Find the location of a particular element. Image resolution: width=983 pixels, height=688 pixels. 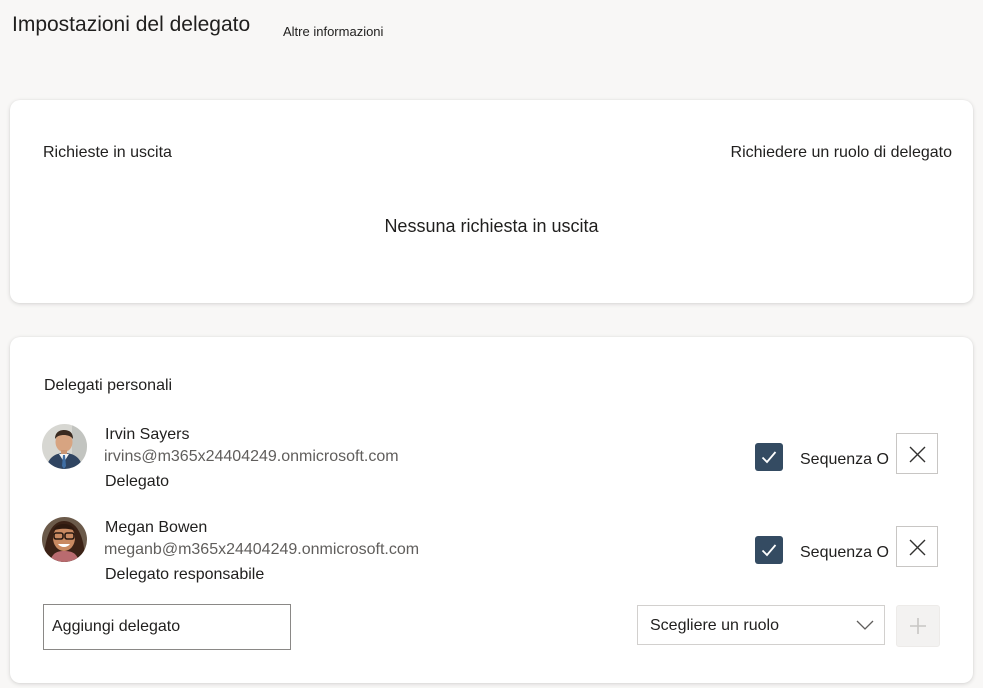

role-select-value: Scegliere un ruolo is located at coordinates (714, 625).